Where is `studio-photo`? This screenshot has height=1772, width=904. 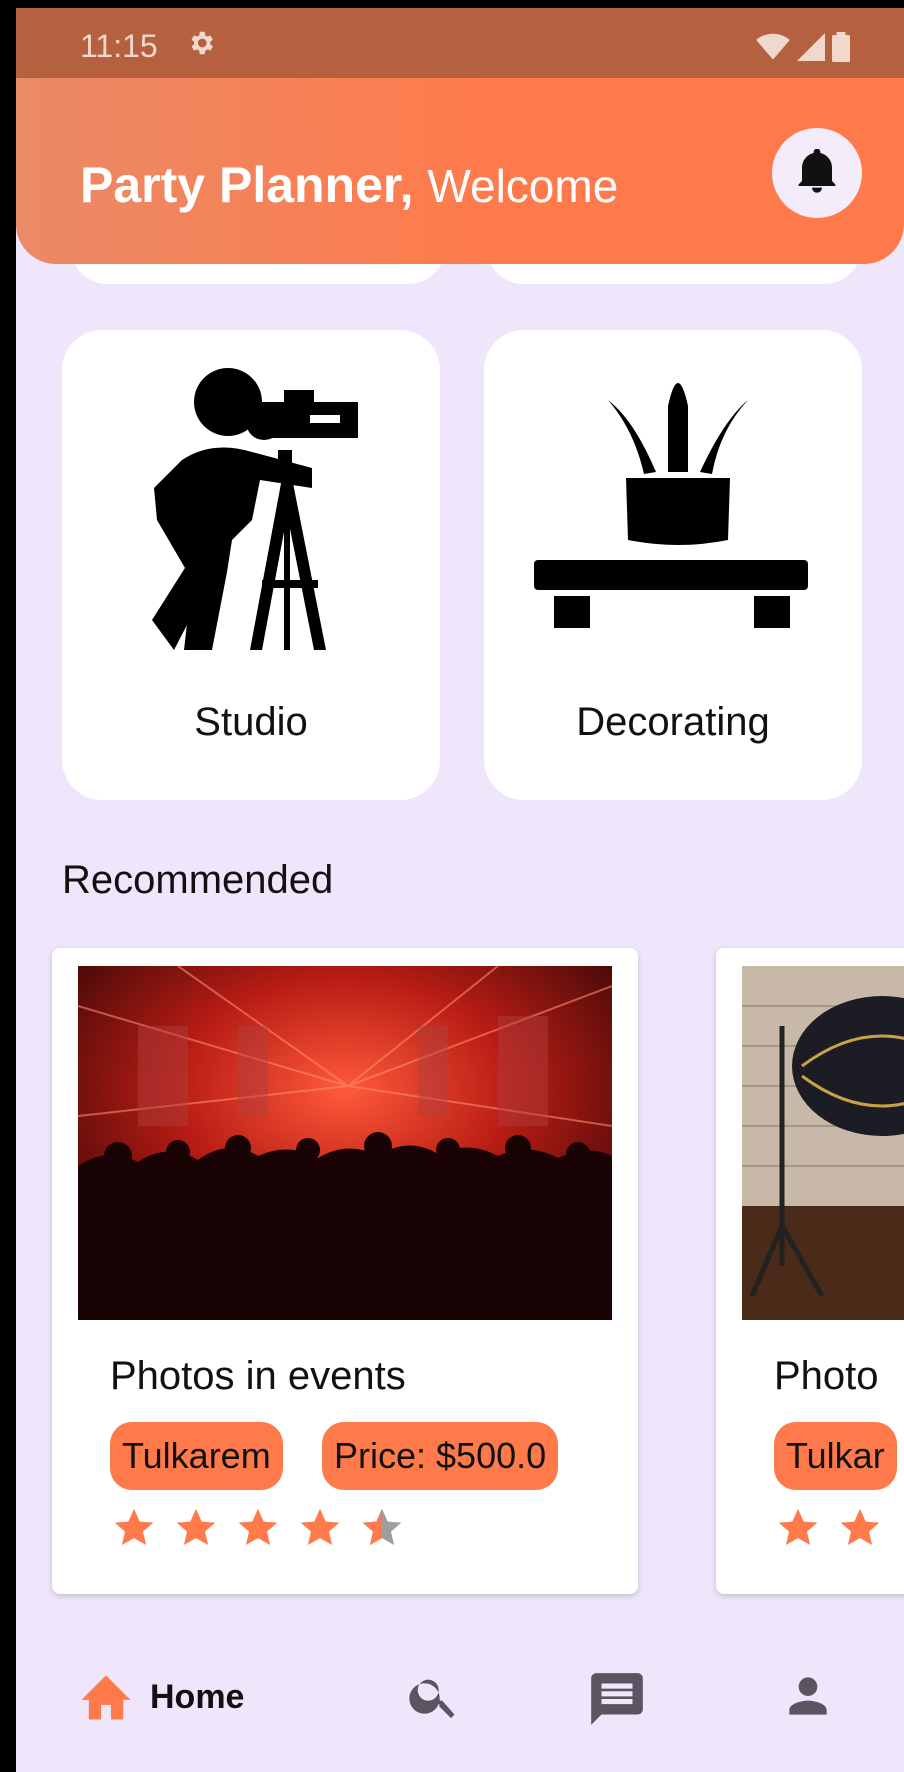 studio-photo is located at coordinates (823, 1143).